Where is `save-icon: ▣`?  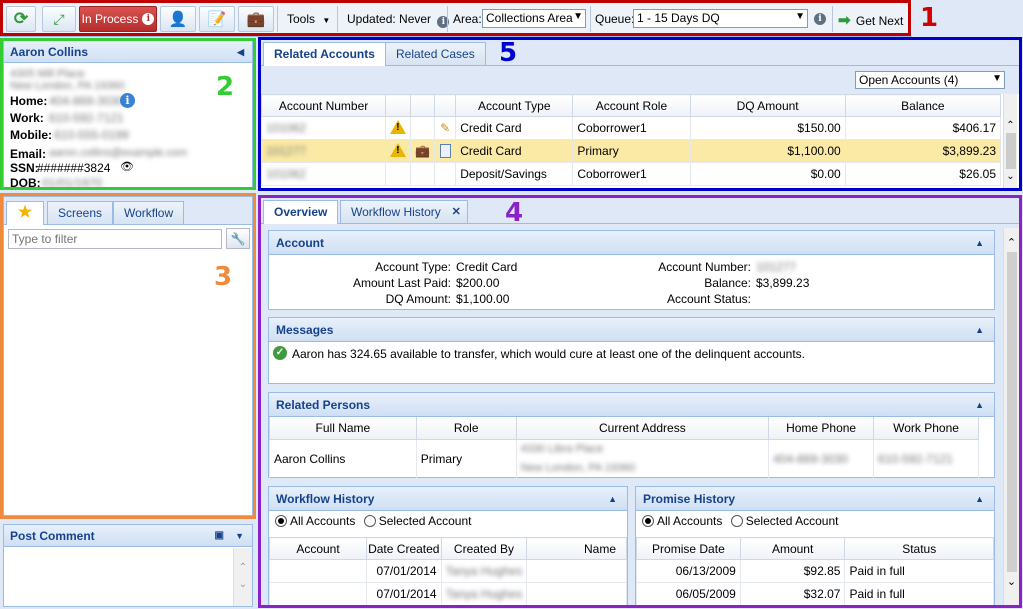
save-icon: ▣ is located at coordinates (219, 536).